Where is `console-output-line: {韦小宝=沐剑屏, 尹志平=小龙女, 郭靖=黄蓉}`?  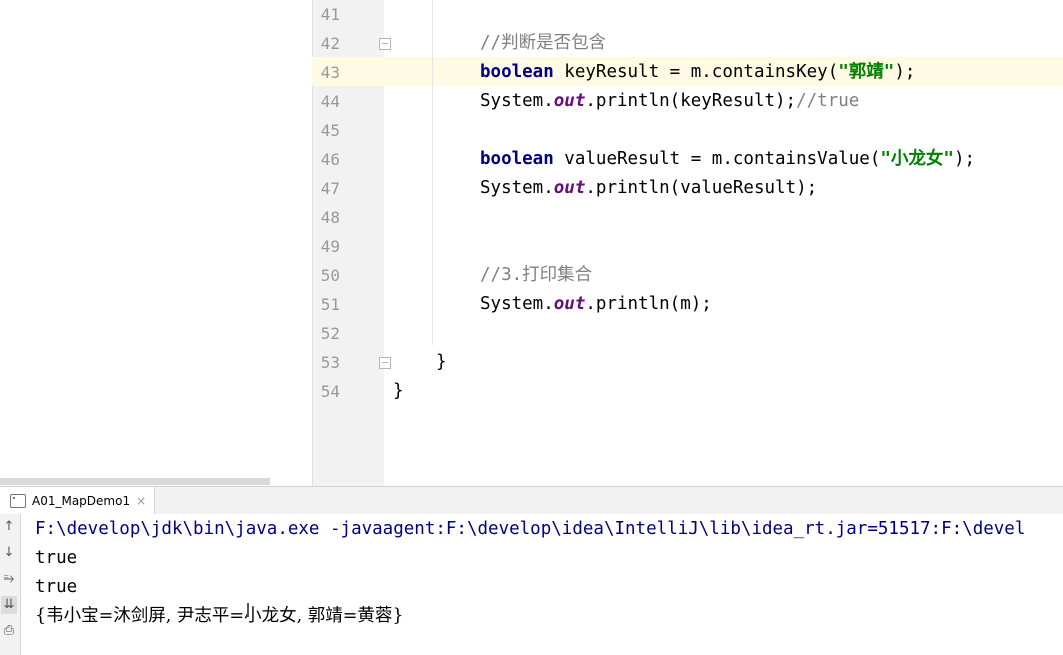
console-output-line: {韦小宝=沐剑屏, 尹志平=小龙女, 郭靖=黄蓉} is located at coordinates (219, 616).